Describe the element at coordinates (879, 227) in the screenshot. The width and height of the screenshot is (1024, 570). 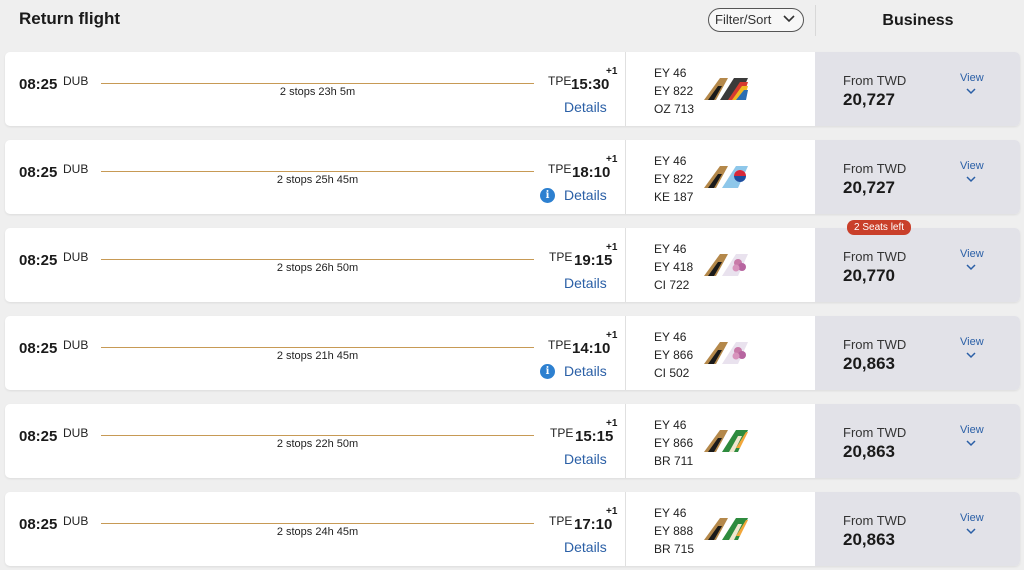
I see `seats-left-badge: 2 Seats left` at that location.